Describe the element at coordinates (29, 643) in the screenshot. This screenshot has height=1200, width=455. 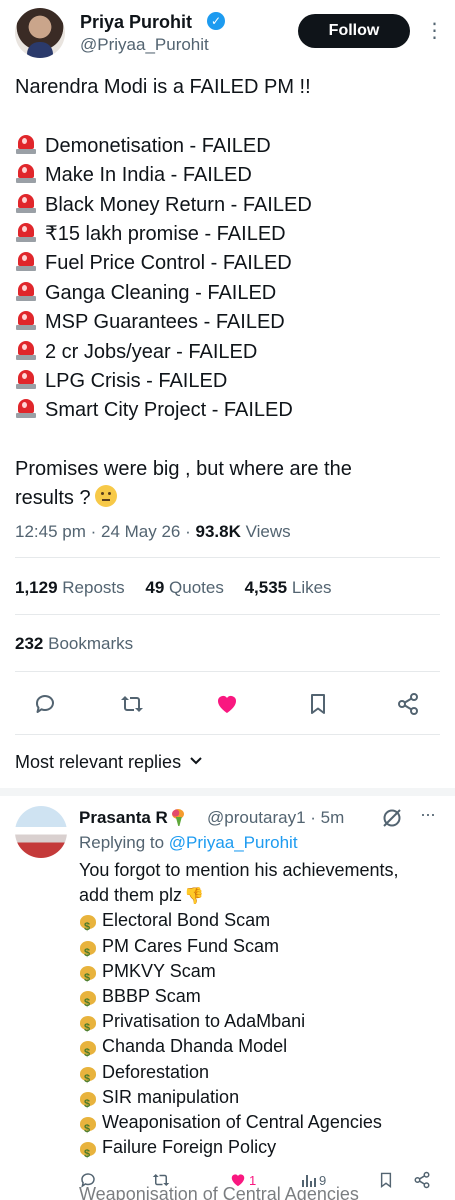
I see `bookmarks-count: 232` at that location.